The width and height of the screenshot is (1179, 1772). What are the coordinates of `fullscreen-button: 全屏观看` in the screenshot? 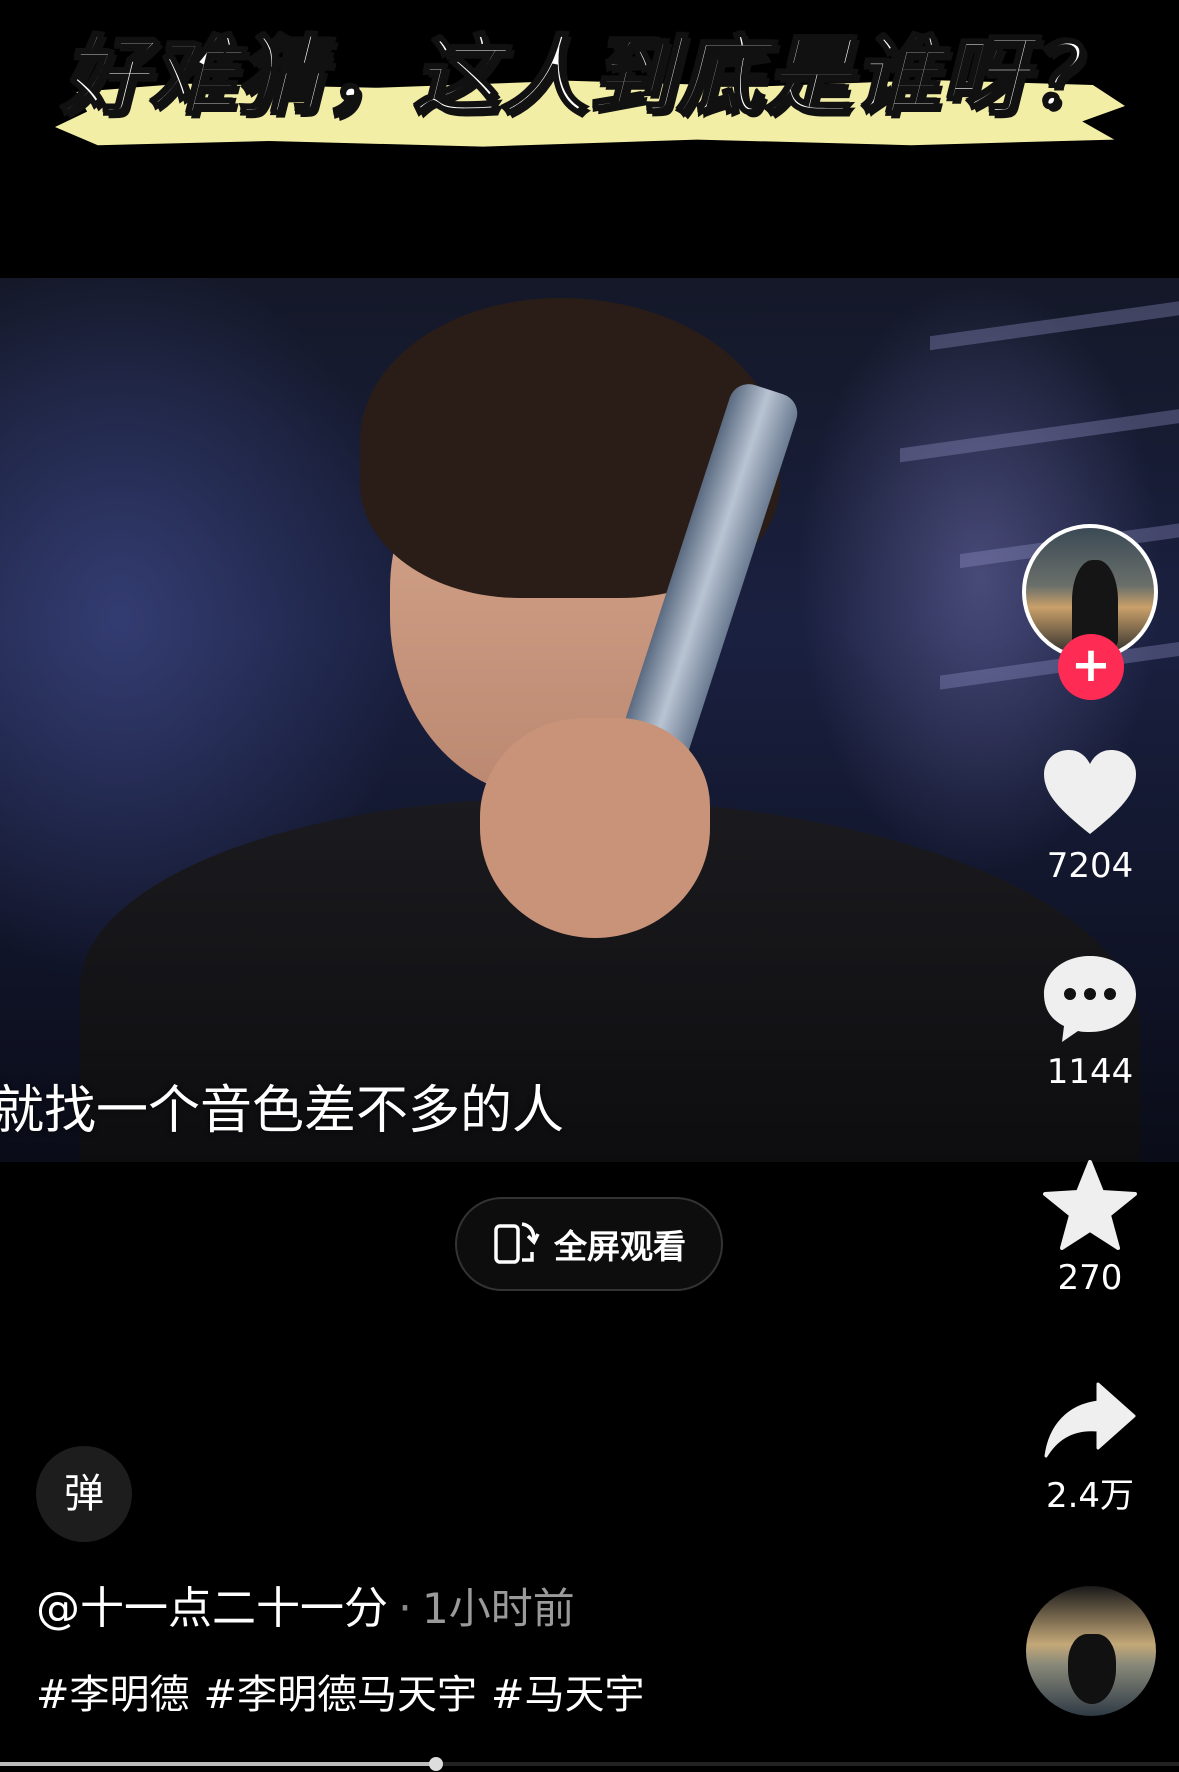 It's located at (589, 1244).